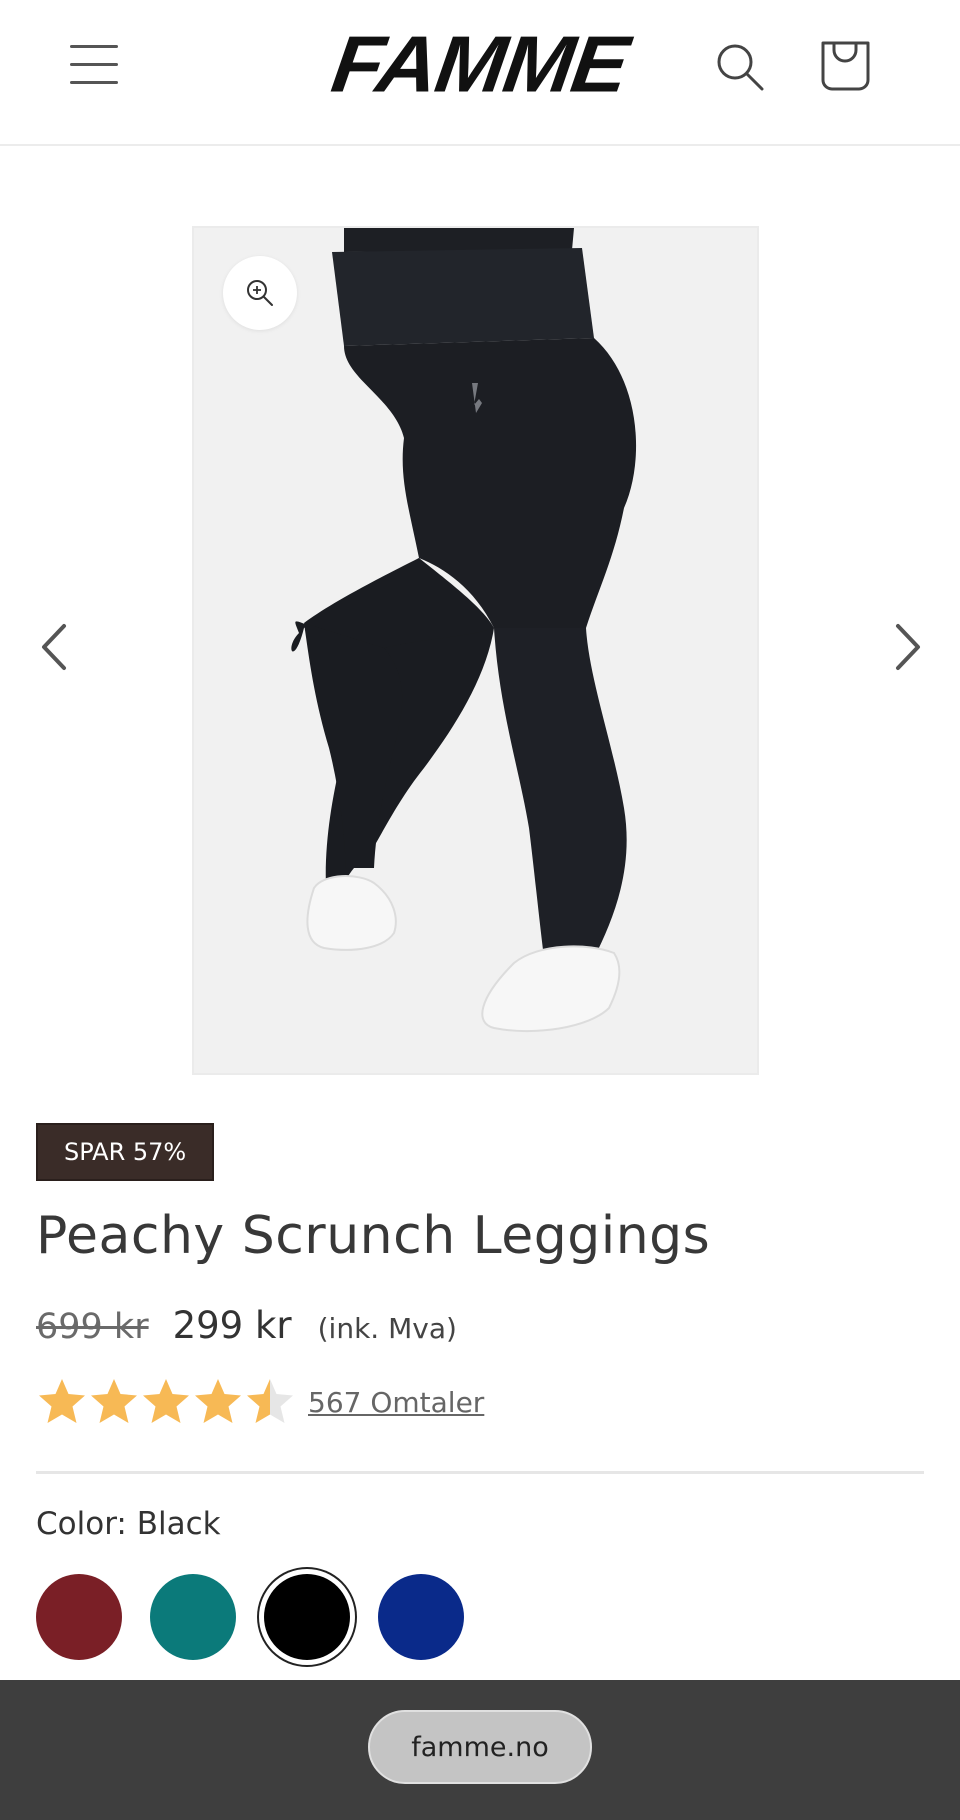 This screenshot has height=1820, width=960. What do you see at coordinates (387, 1328) in the screenshot?
I see `tax-note: (ink. Mva)` at bounding box center [387, 1328].